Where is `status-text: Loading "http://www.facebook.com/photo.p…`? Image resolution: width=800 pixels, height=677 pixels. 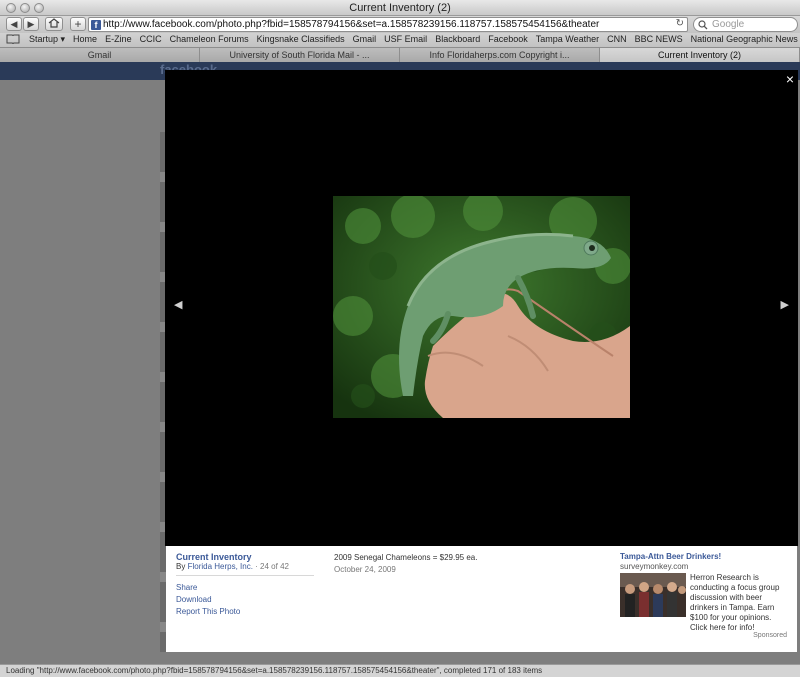 status-text: Loading "http://www.facebook.com/photo.p… is located at coordinates (274, 670).